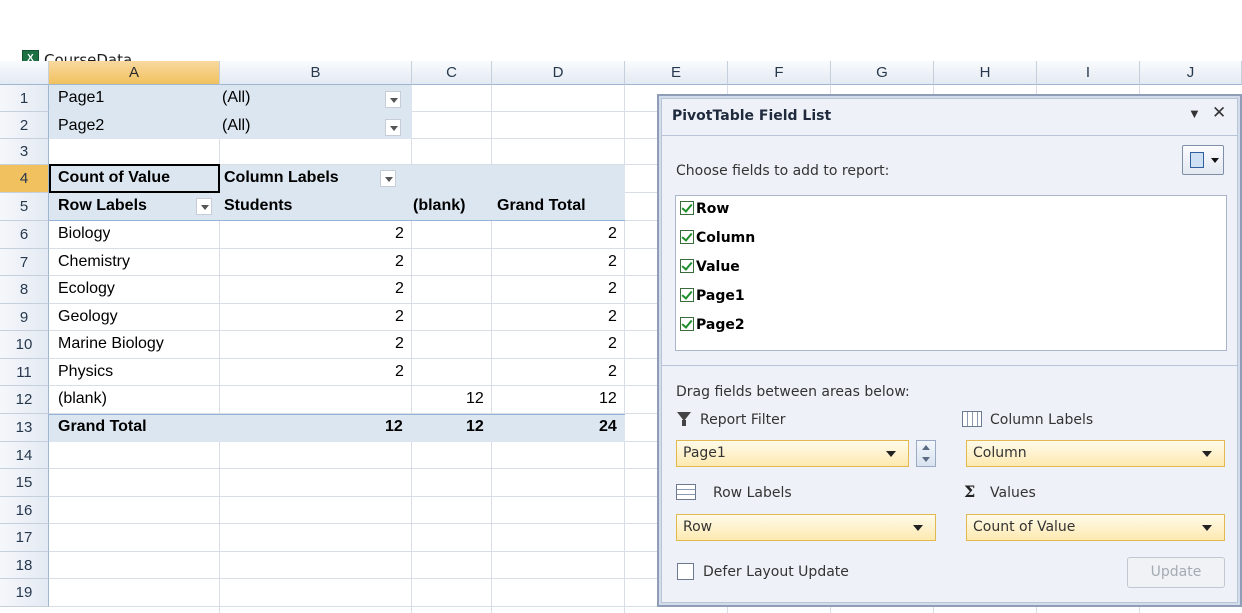  What do you see at coordinates (949, 135) in the screenshot?
I see `title-divider` at bounding box center [949, 135].